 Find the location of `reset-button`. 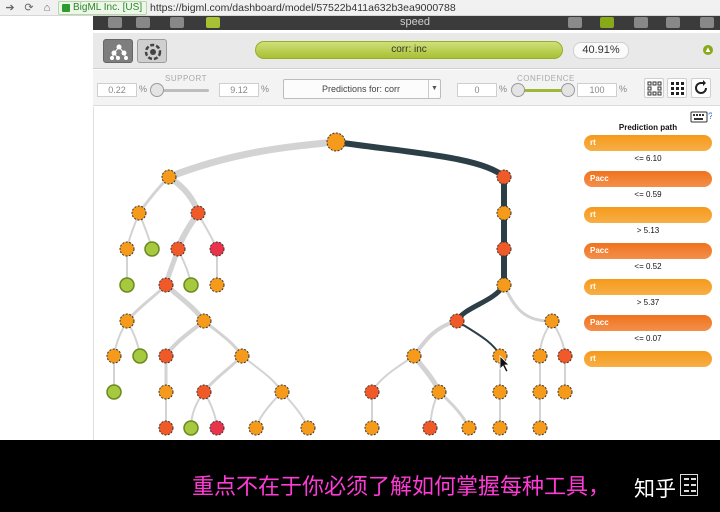

reset-button is located at coordinates (701, 88).